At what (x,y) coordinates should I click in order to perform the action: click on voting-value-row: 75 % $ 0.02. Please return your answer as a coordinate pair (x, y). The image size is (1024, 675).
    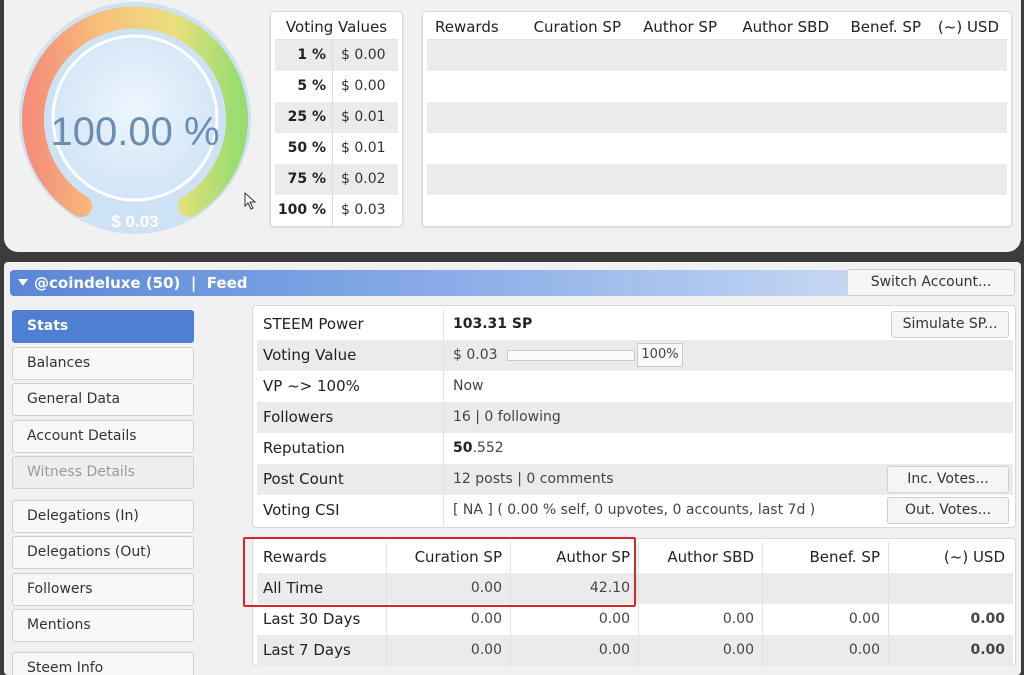
    Looking at the image, I should click on (336, 179).